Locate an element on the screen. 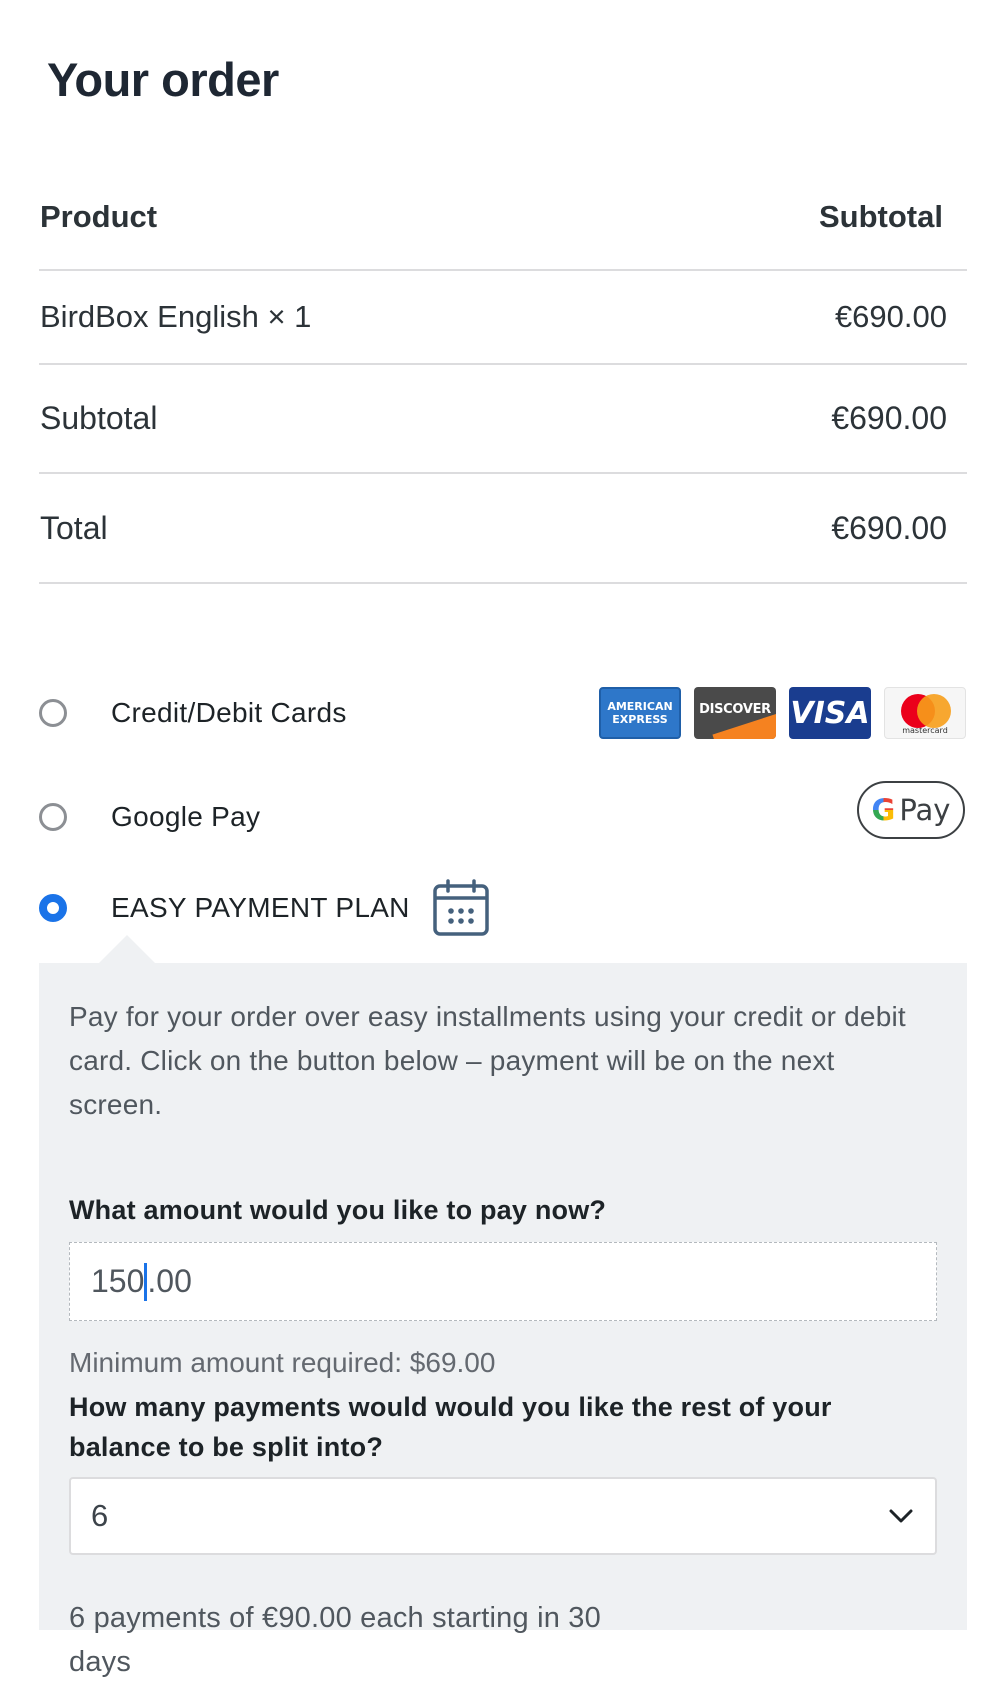 Image resolution: width=987 pixels, height=1691 pixels. google-pay-radio is located at coordinates (53, 817).